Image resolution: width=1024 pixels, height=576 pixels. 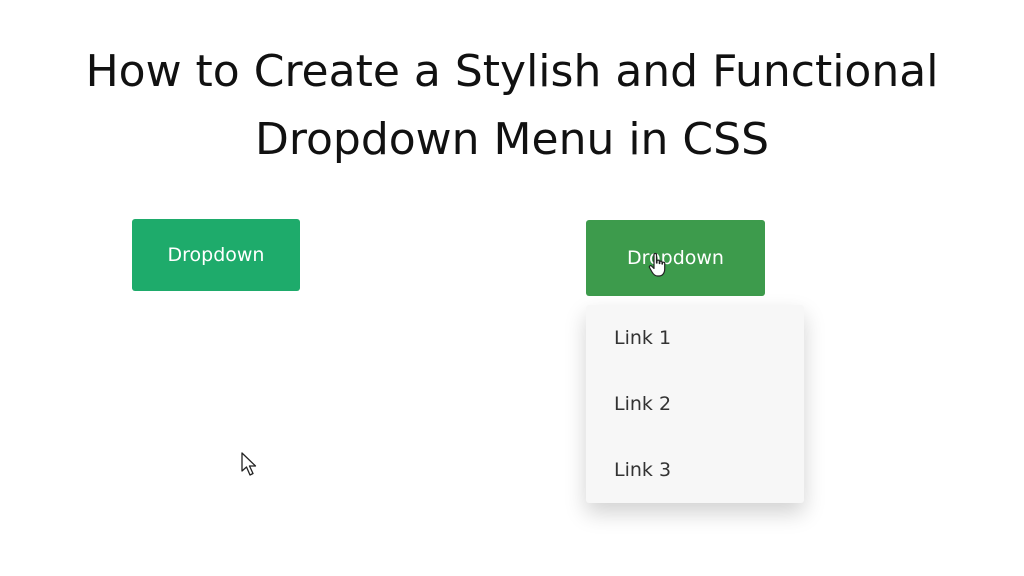 What do you see at coordinates (642, 470) in the screenshot?
I see `dropdown-link-3: Link 3` at bounding box center [642, 470].